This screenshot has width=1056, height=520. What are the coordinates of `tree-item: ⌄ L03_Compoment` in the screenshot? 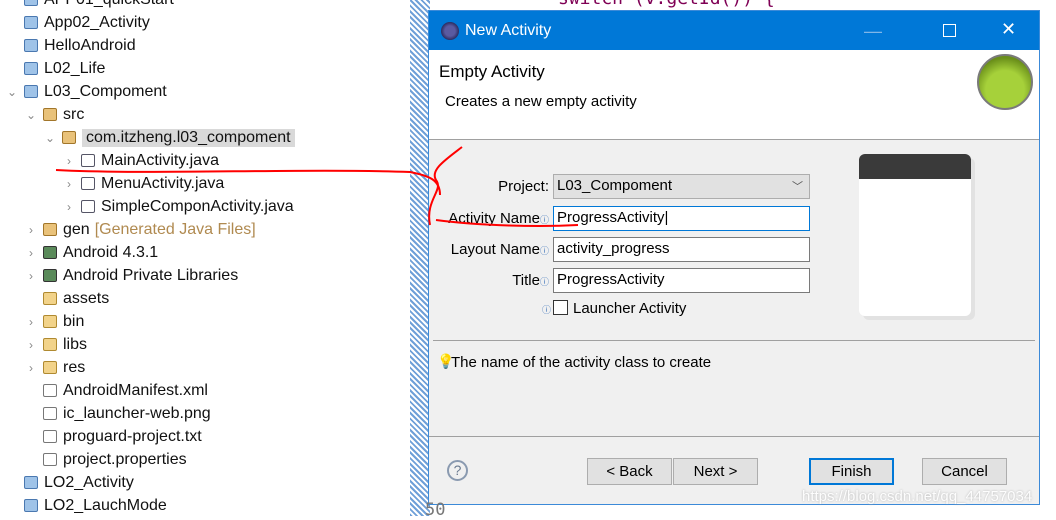 It's located at (86, 91).